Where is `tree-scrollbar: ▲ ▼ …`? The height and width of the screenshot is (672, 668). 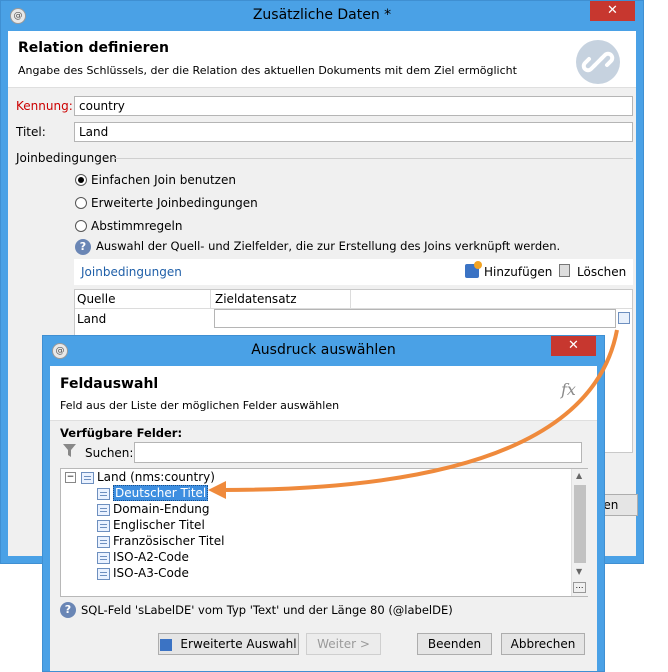 tree-scrollbar: ▲ ▼ … is located at coordinates (579, 532).